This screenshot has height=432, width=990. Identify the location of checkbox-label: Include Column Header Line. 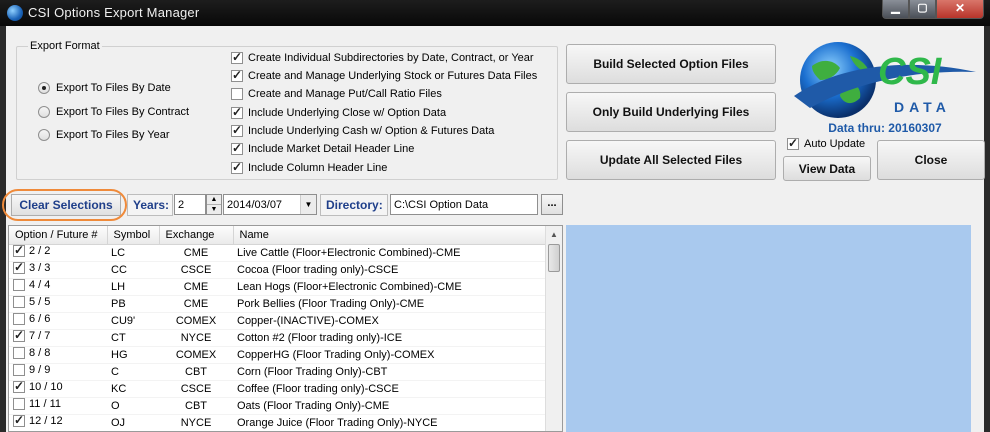
(318, 168).